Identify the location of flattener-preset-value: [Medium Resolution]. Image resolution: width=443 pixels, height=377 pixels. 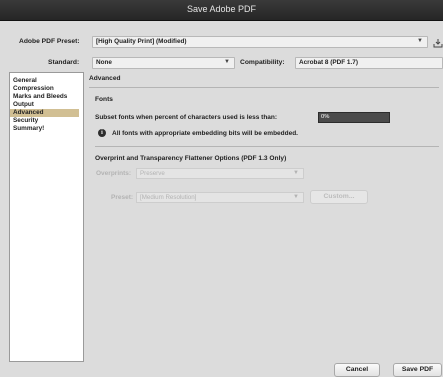
(168, 197).